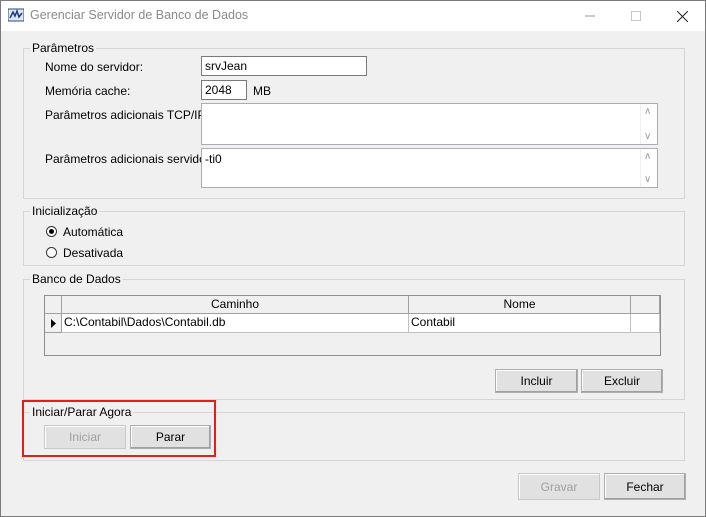 The height and width of the screenshot is (517, 706). I want to click on memoria-cache-input: 2048, so click(224, 90).